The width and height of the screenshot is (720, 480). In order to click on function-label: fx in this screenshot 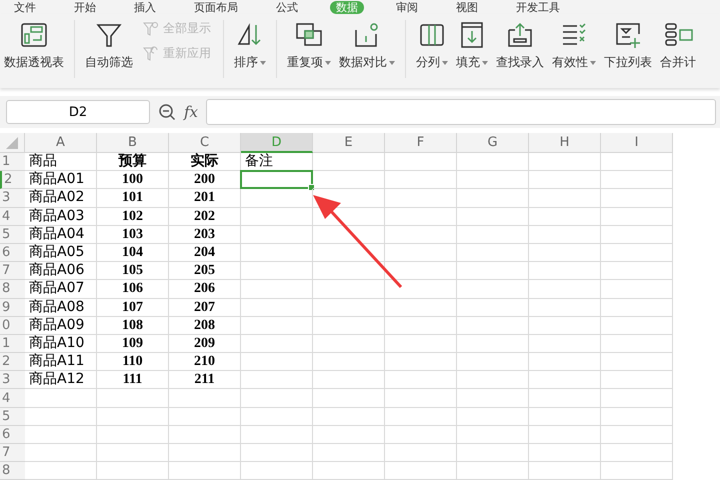, I will do `click(191, 112)`.